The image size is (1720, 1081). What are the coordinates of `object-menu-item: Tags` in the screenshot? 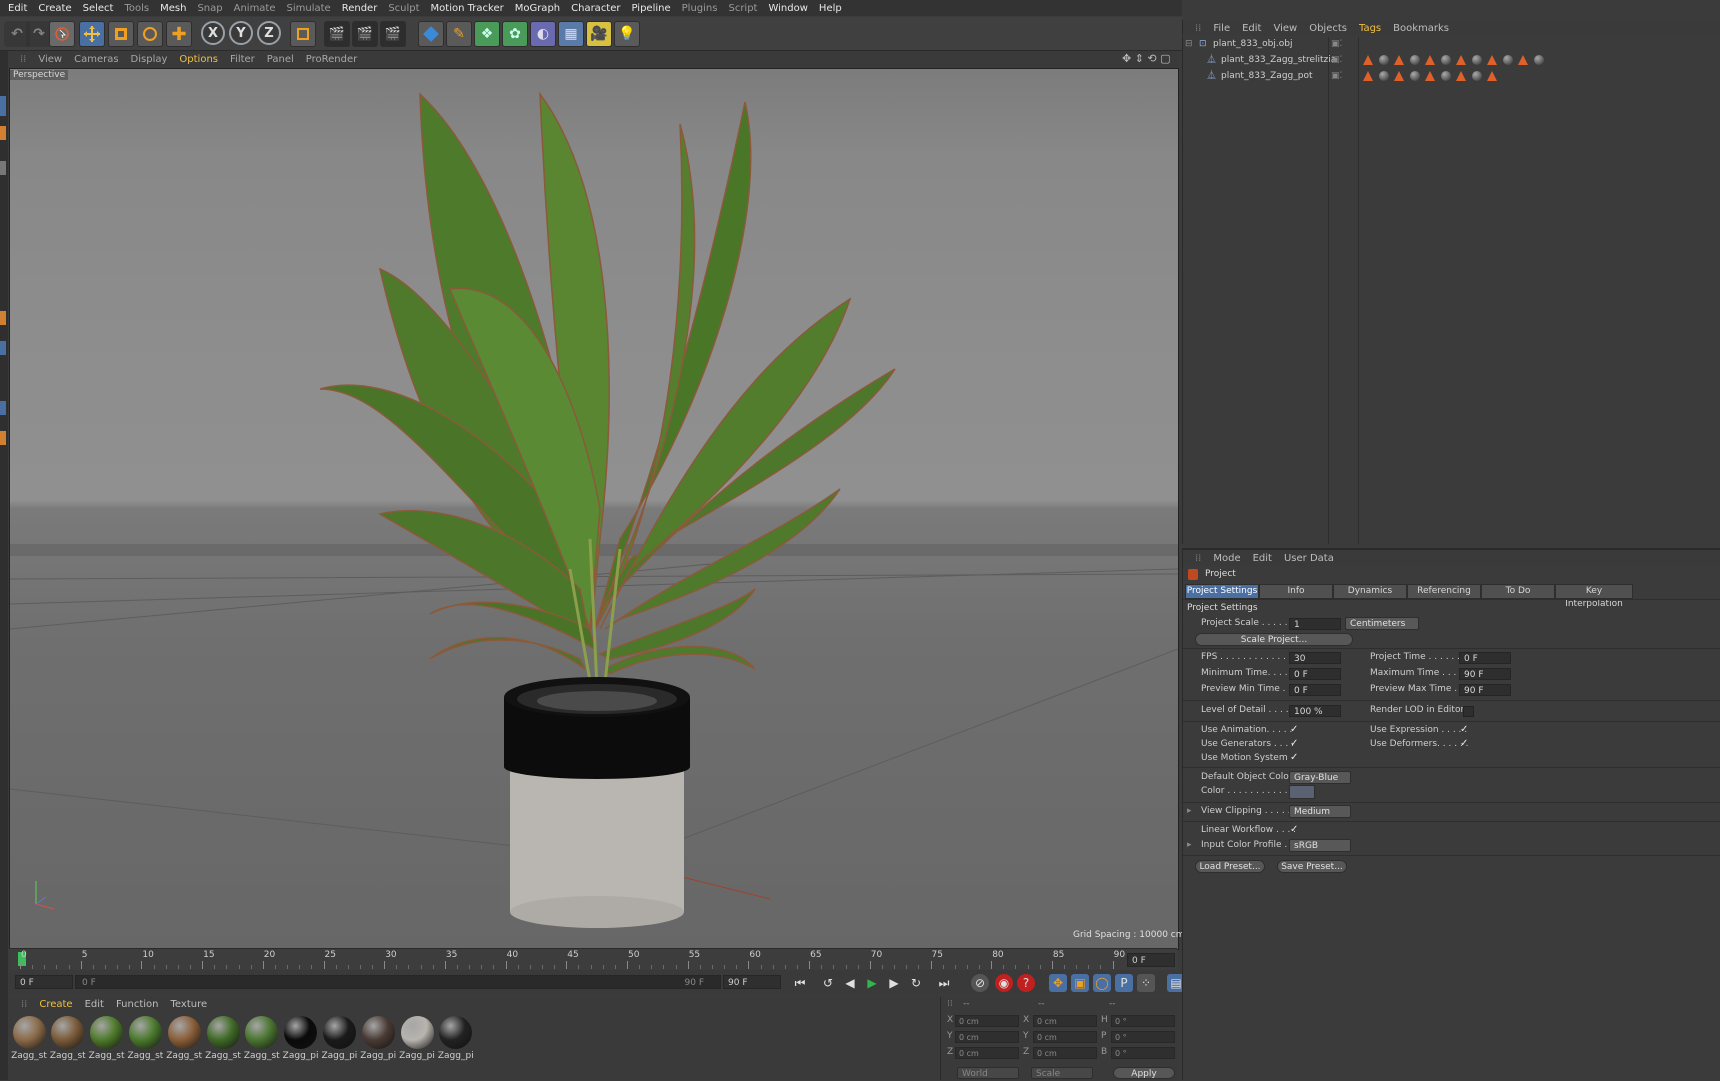 It's located at (1370, 28).